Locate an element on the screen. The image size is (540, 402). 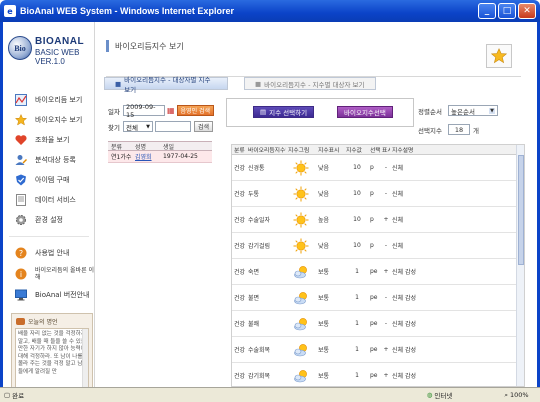
table-row: 건강 불쾌 보통 1 pe - 신체 감성 is located at coordinates (378, 324).